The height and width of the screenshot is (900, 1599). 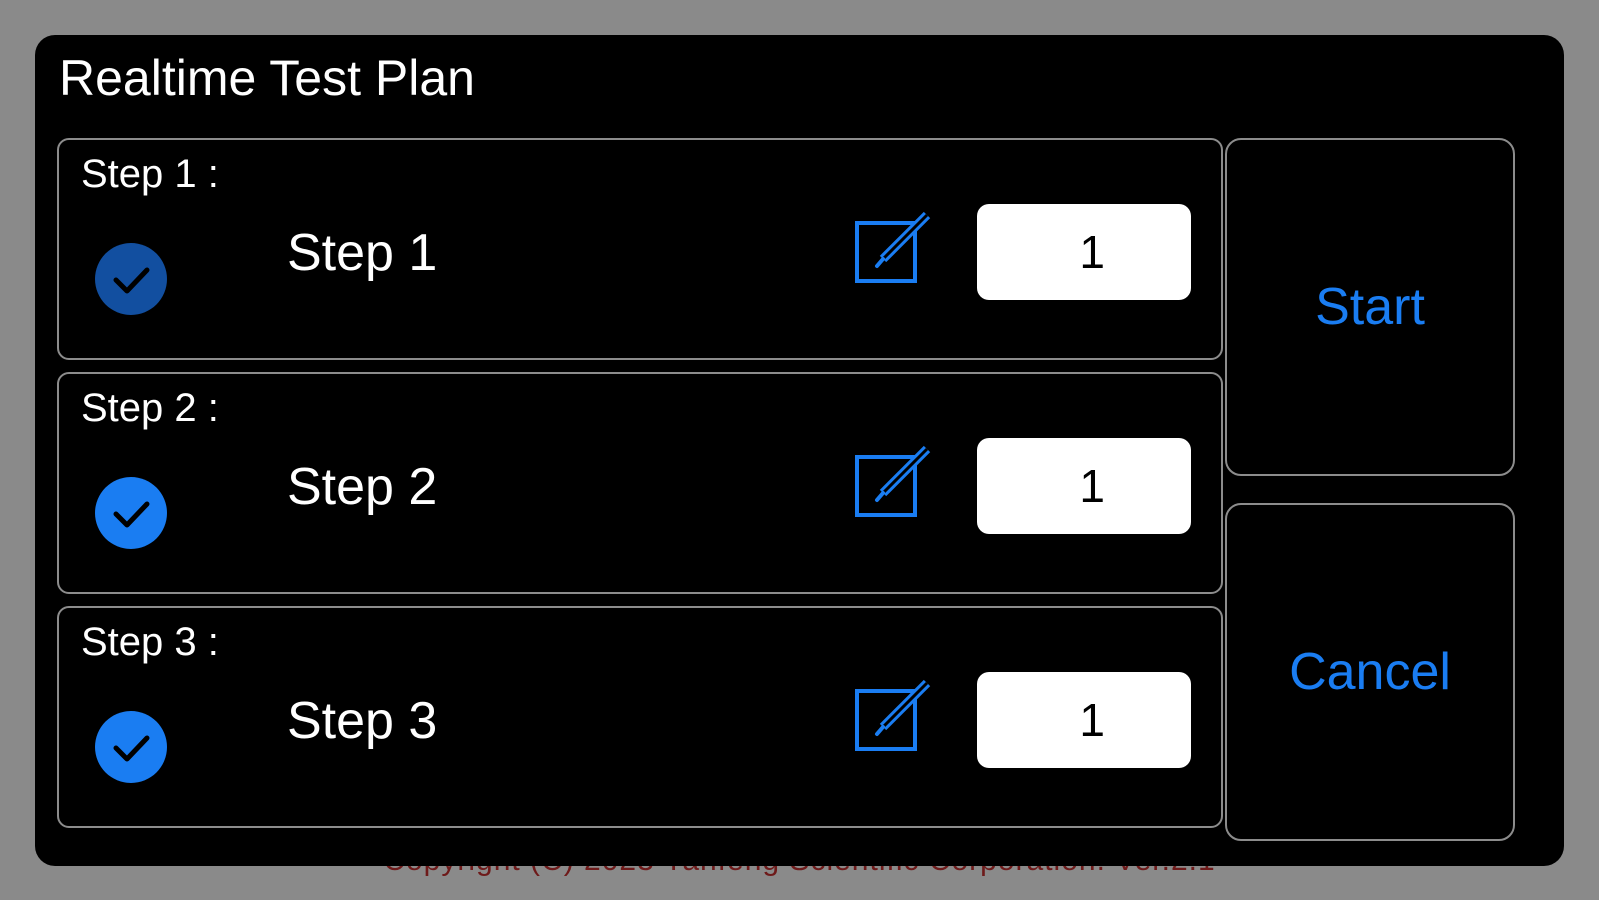 What do you see at coordinates (1370, 672) in the screenshot?
I see `cancel-button: Cancel` at bounding box center [1370, 672].